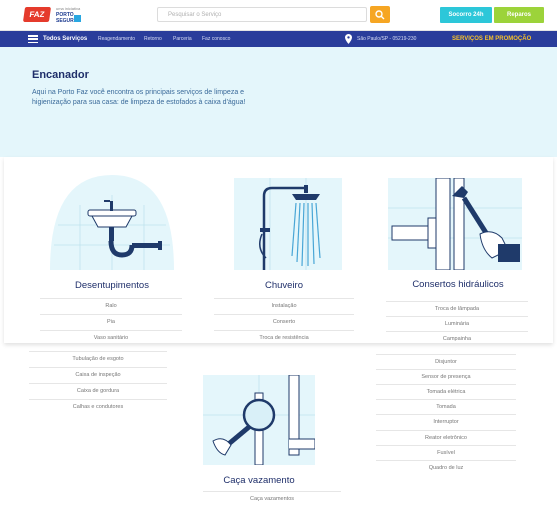 Image resolution: width=557 pixels, height=532 pixels. What do you see at coordinates (182, 39) in the screenshot?
I see `nav-link-parceria: Parceria` at bounding box center [182, 39].